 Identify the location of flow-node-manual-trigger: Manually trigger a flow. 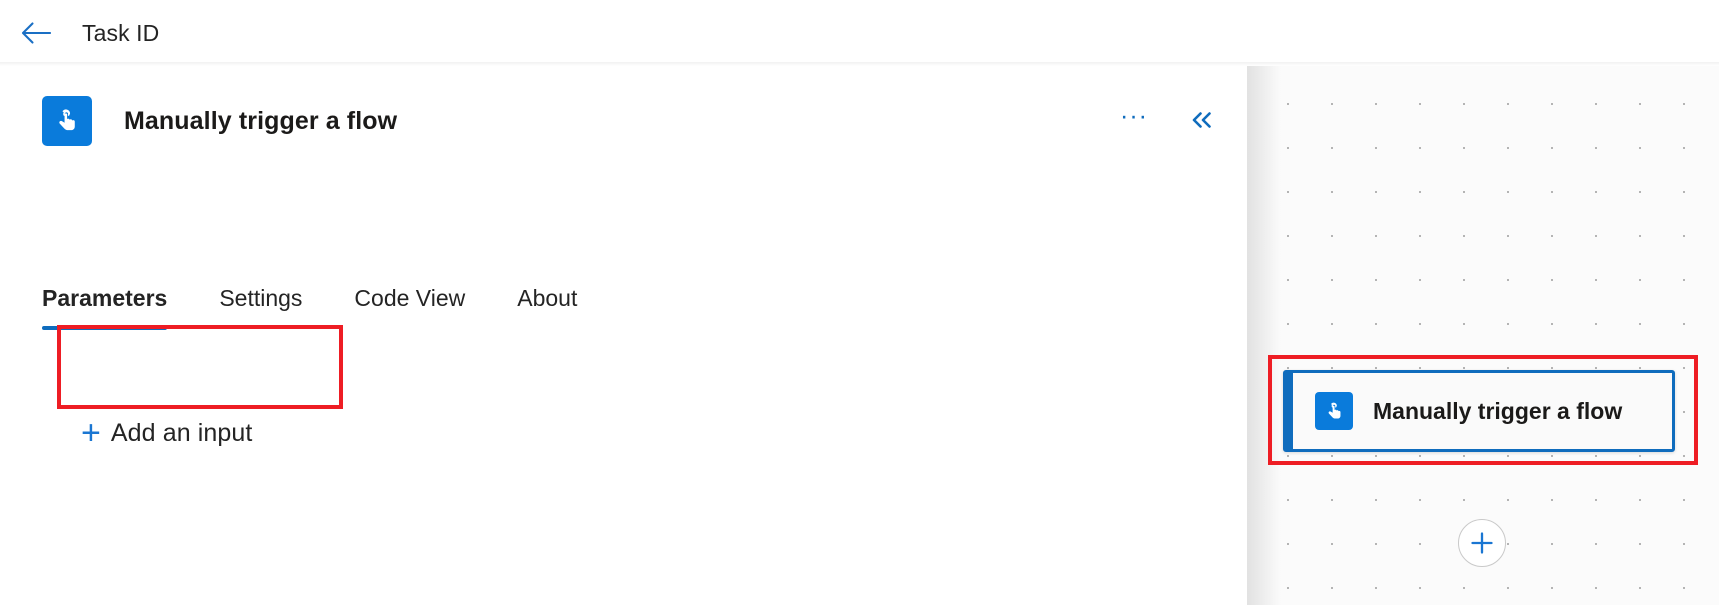
(1479, 411).